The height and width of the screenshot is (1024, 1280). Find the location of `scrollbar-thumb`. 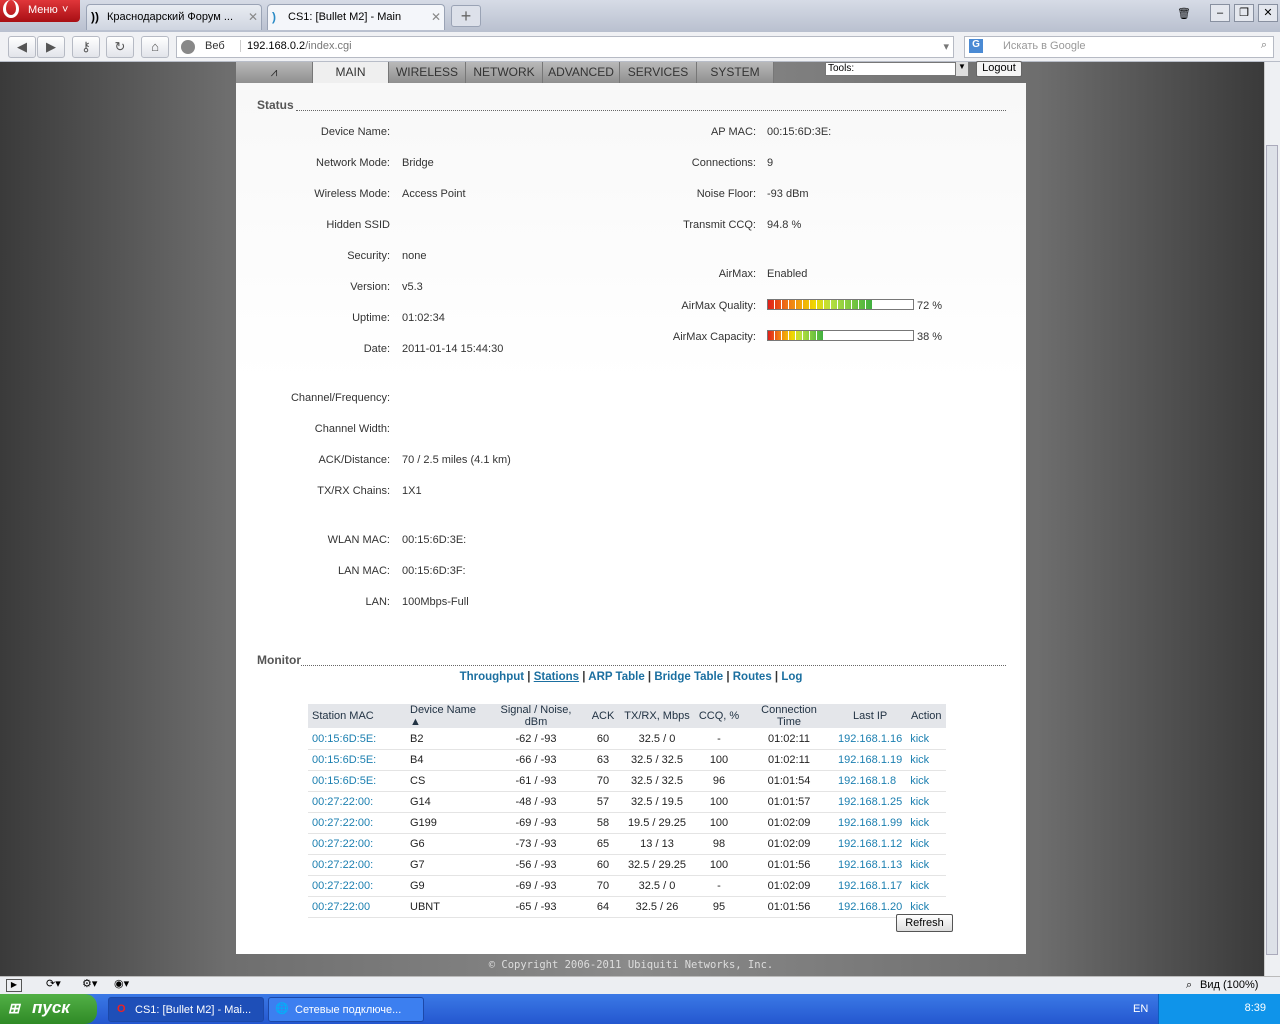

scrollbar-thumb is located at coordinates (1272, 550).